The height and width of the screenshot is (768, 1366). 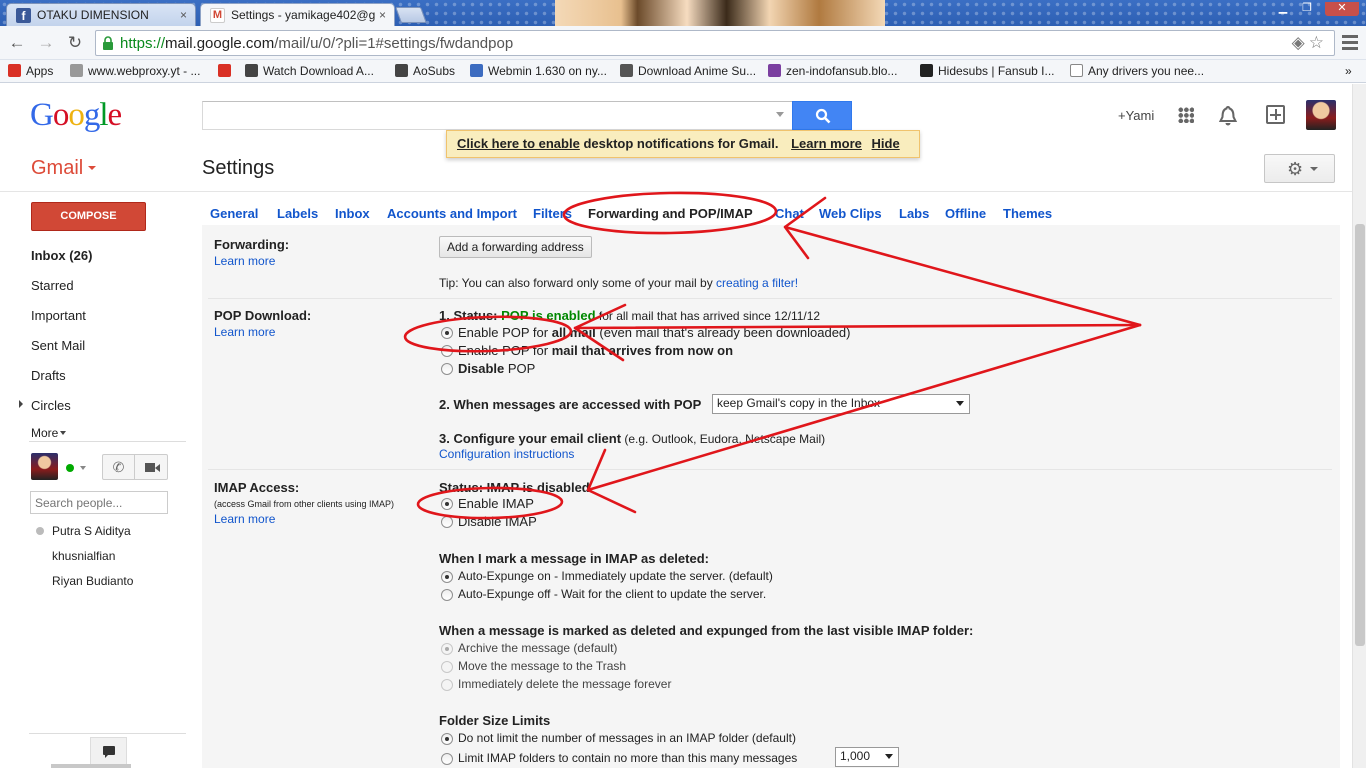 I want to click on tab-labels: Labels, so click(x=297, y=213).